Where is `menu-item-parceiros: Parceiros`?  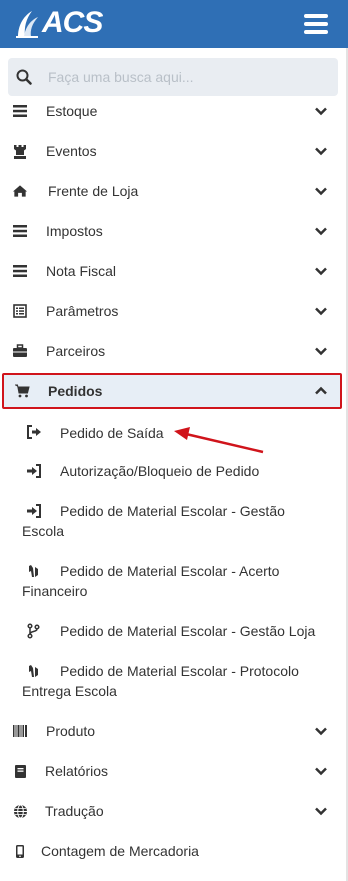
menu-item-parceiros: Parceiros is located at coordinates (171, 351).